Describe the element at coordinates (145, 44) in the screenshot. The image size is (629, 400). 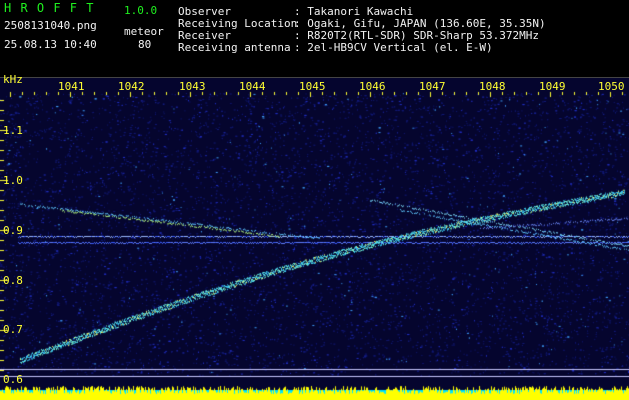
I see `meteor-count: 80` at that location.